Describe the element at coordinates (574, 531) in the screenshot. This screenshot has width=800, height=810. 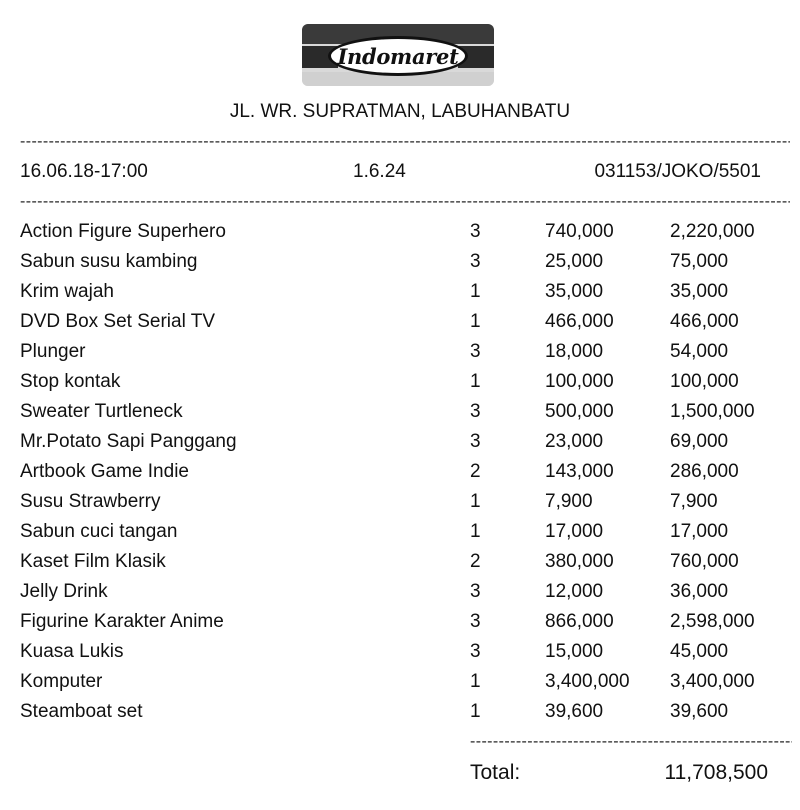
I see `item-price: 17,000` at that location.